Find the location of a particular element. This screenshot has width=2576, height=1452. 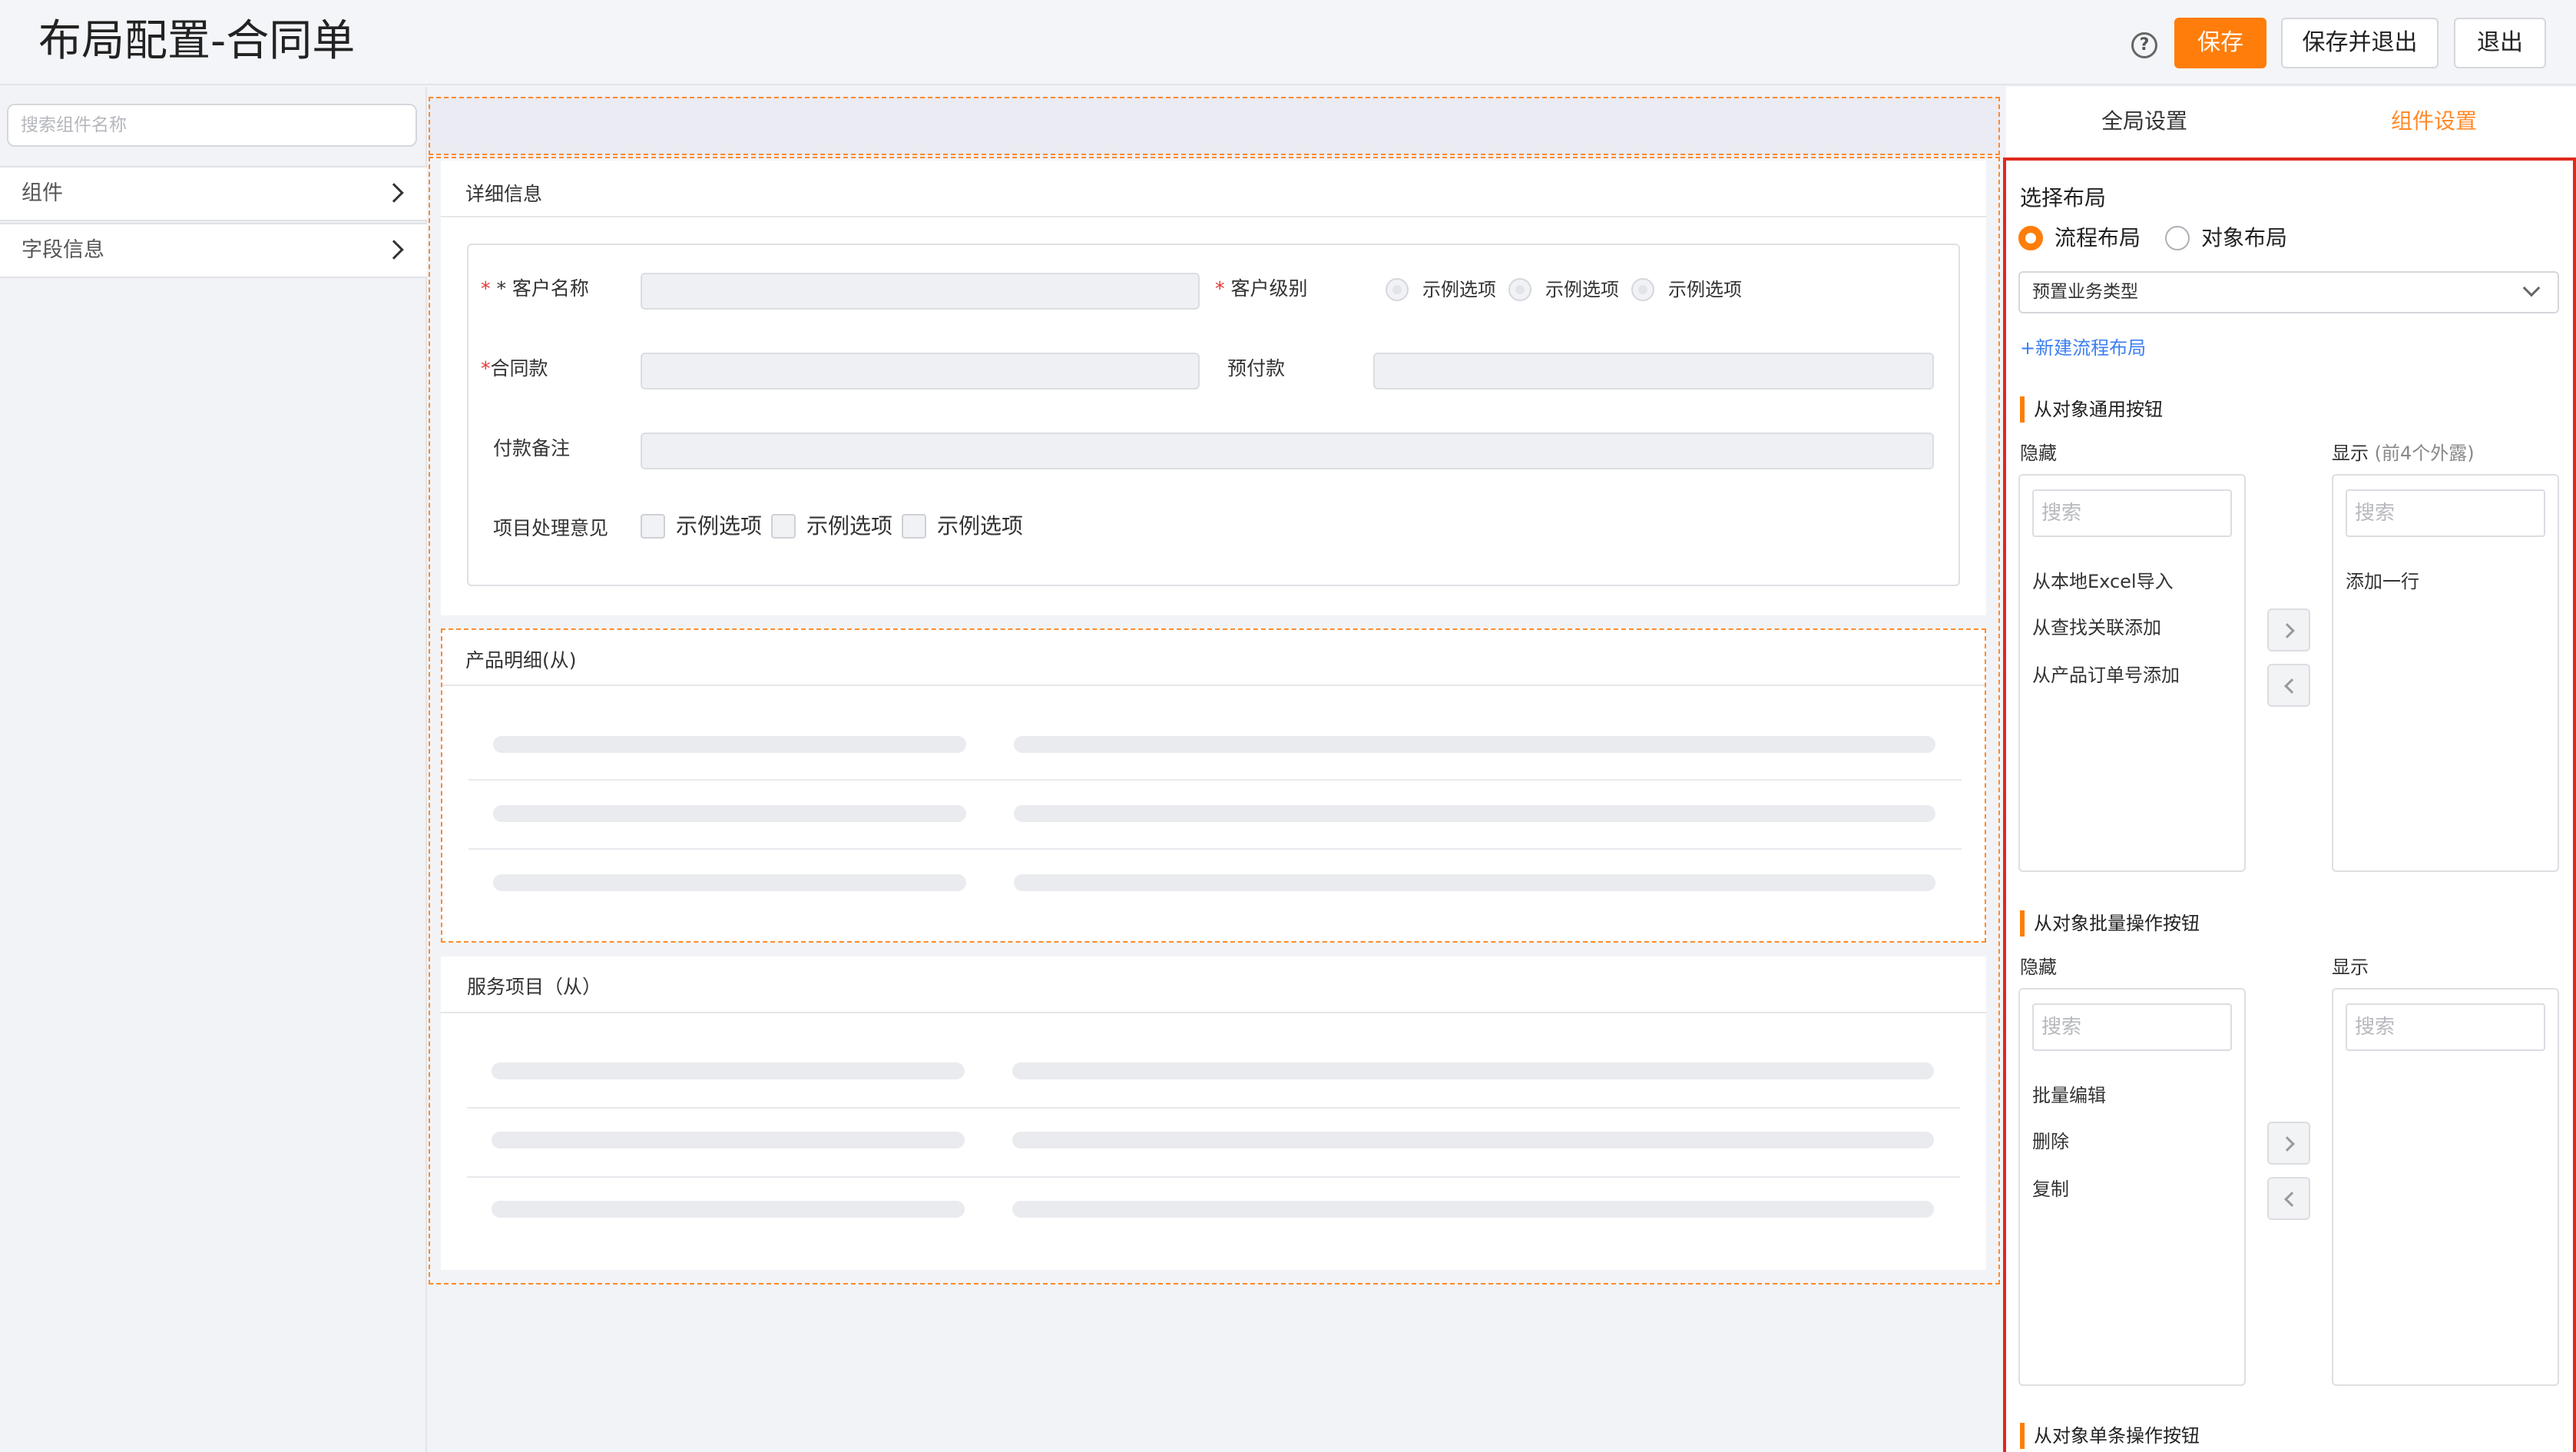

list-item: 复制 is located at coordinates (2050, 1187).